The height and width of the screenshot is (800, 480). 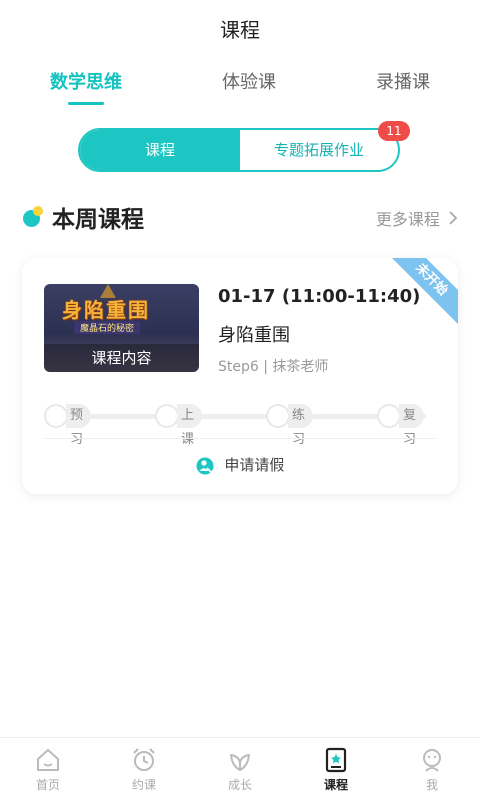 I want to click on tab-math-thinking: 数学思维, so click(x=86, y=86).